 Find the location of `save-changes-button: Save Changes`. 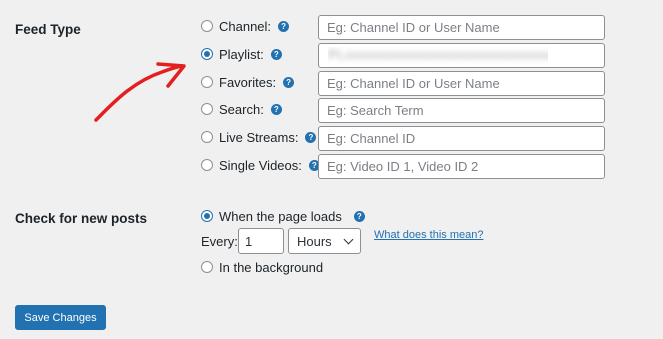

save-changes-button: Save Changes is located at coordinates (60, 317).